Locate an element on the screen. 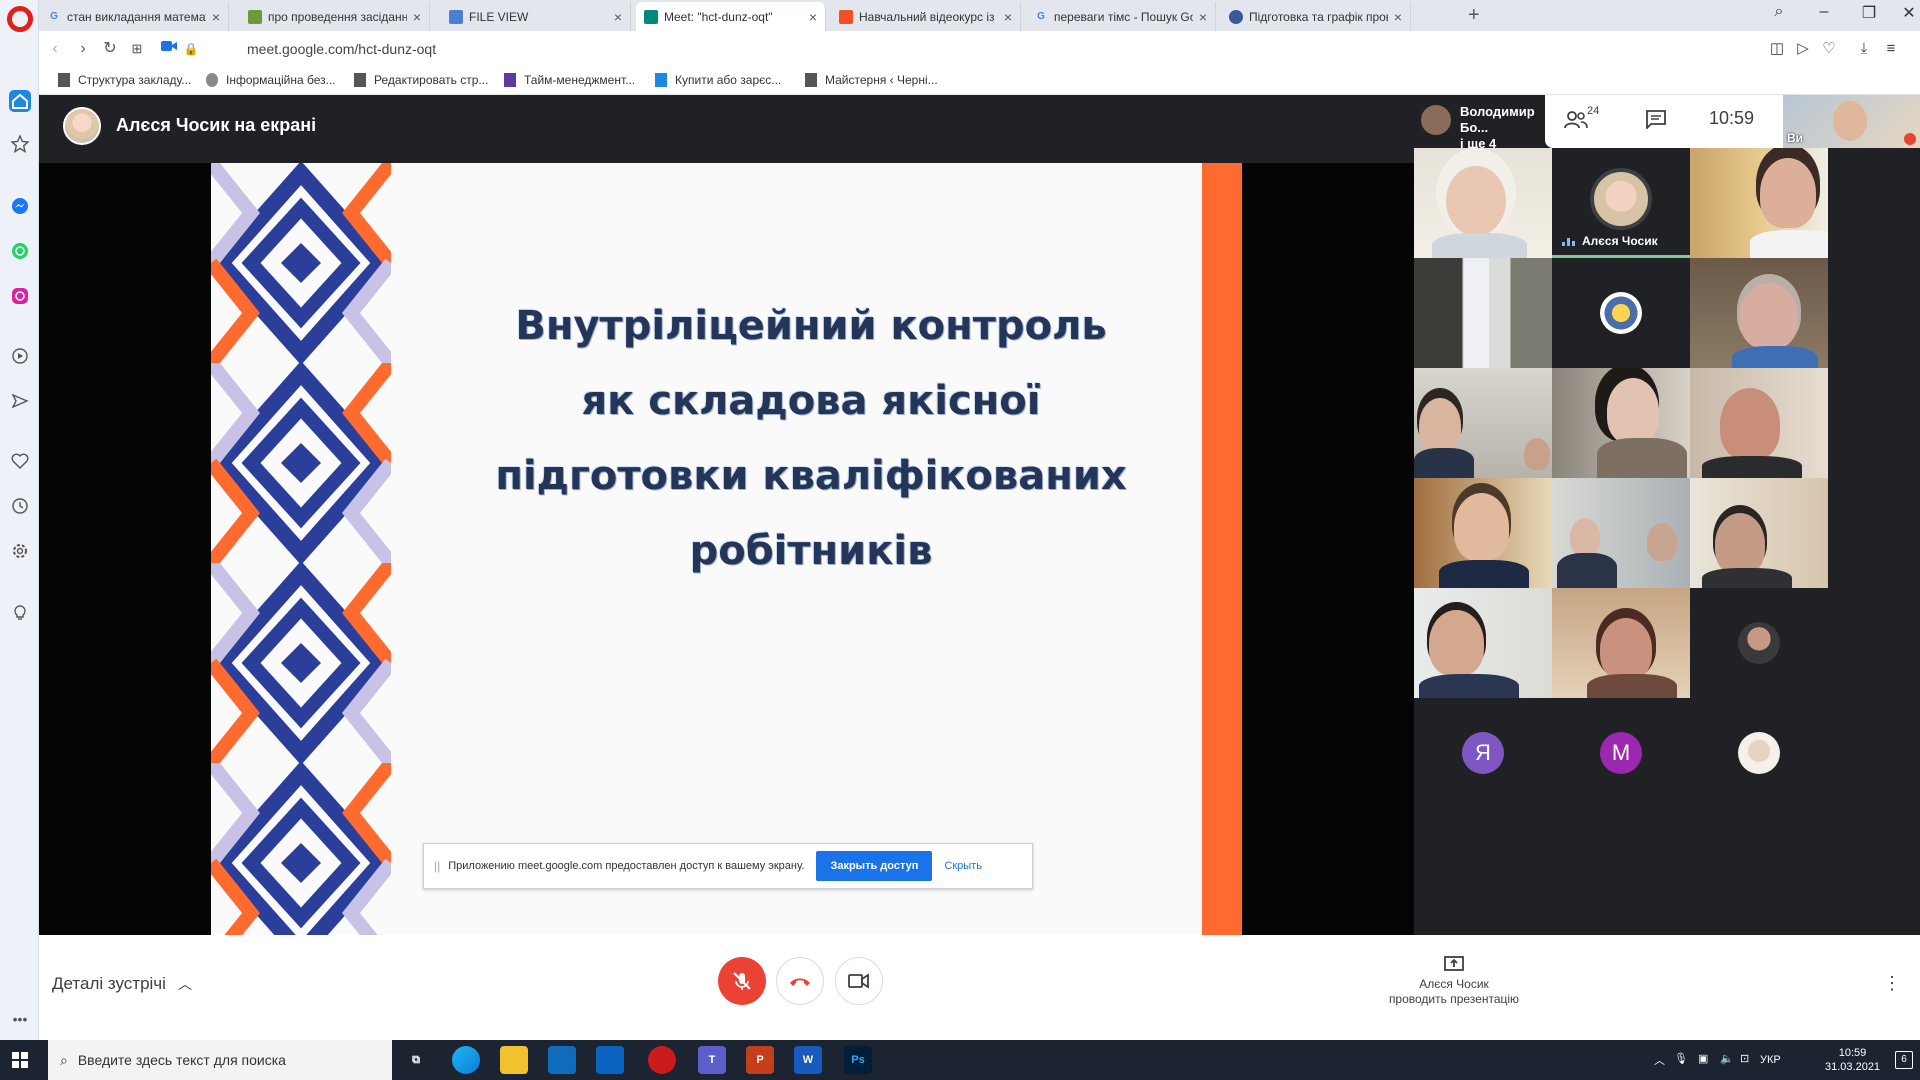  participant-tile-speaking: Алєся Чосик is located at coordinates (1621, 203).